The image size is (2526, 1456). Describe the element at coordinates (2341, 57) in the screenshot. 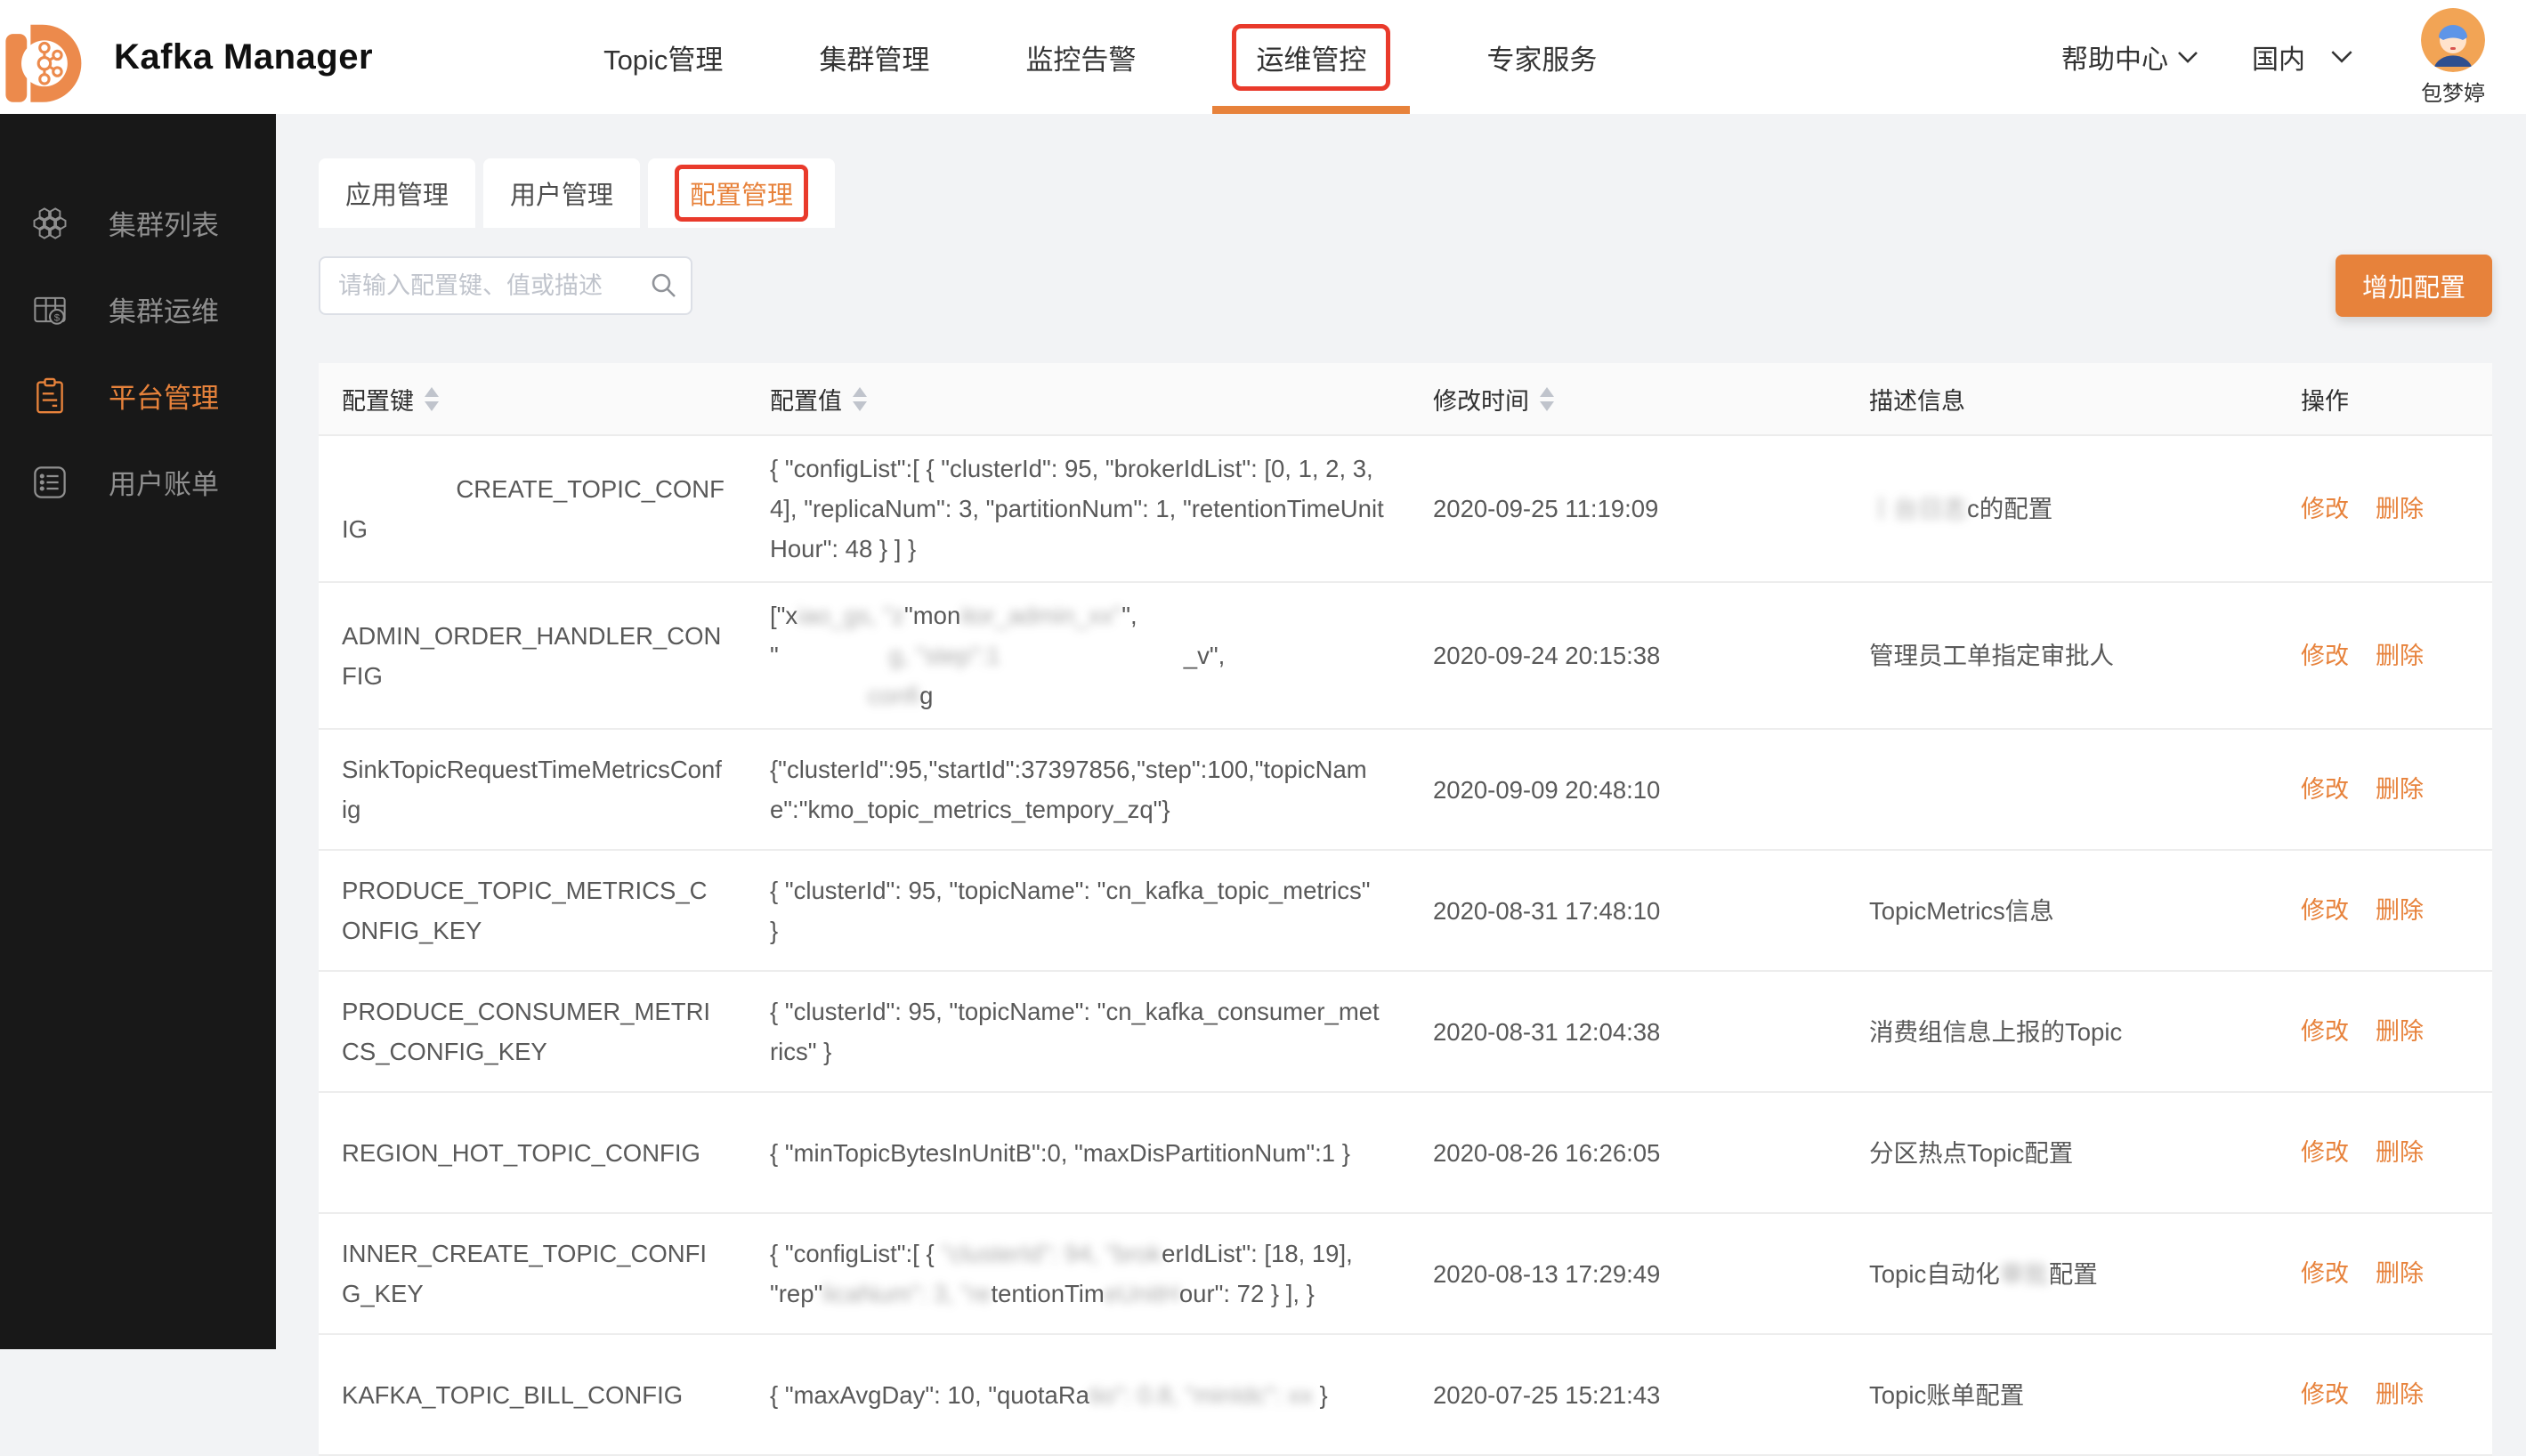

I see `chevron-down-icon` at that location.